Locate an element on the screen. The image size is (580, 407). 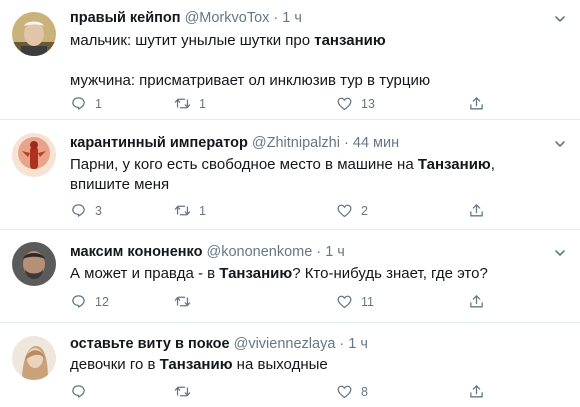
user-handle: @viviennezlaya is located at coordinates (285, 344).